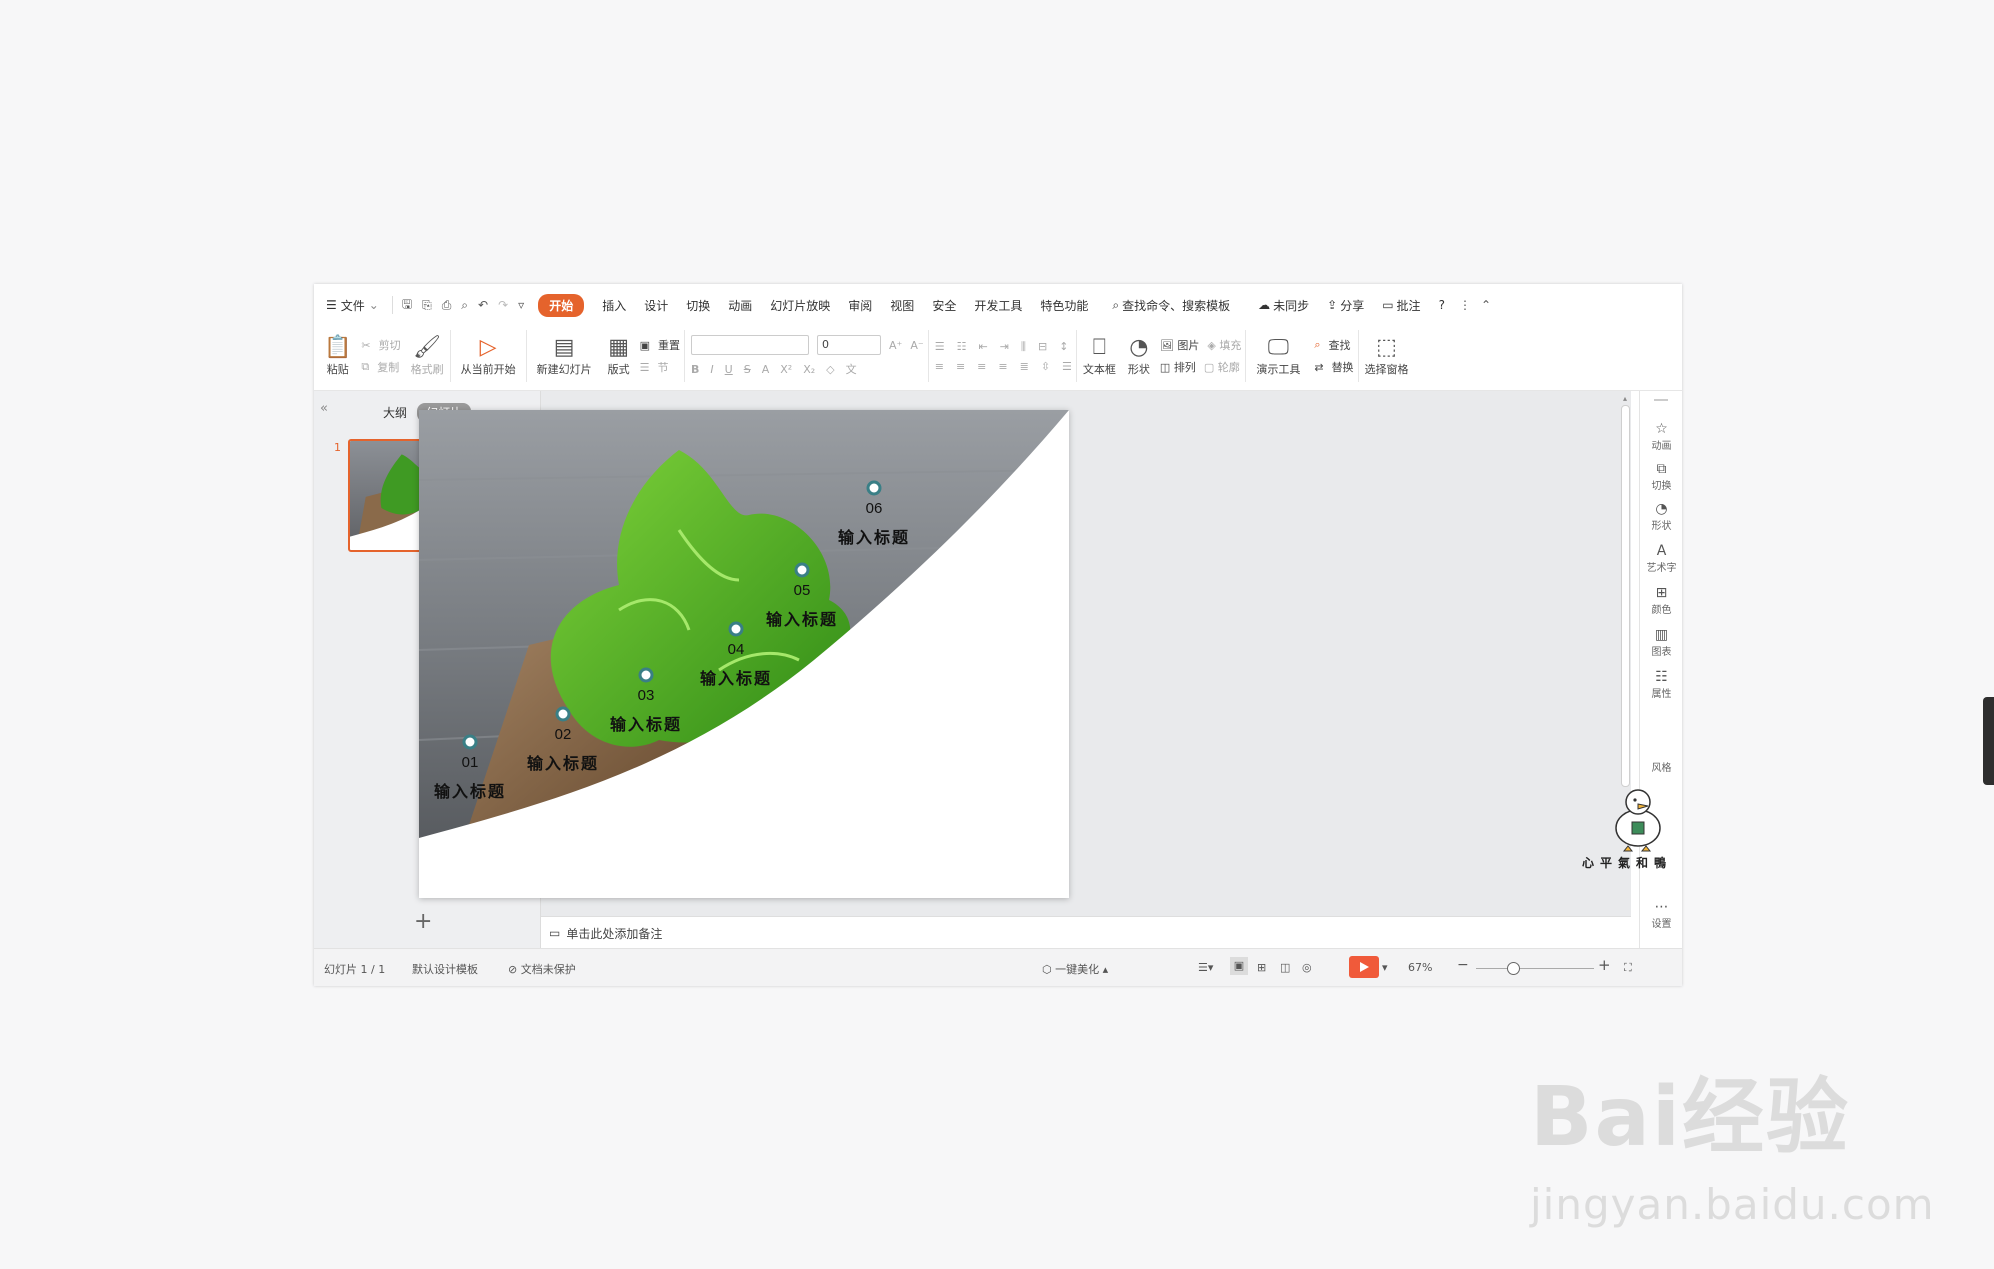  I want to click on justify-icon: ≡, so click(1002, 366).